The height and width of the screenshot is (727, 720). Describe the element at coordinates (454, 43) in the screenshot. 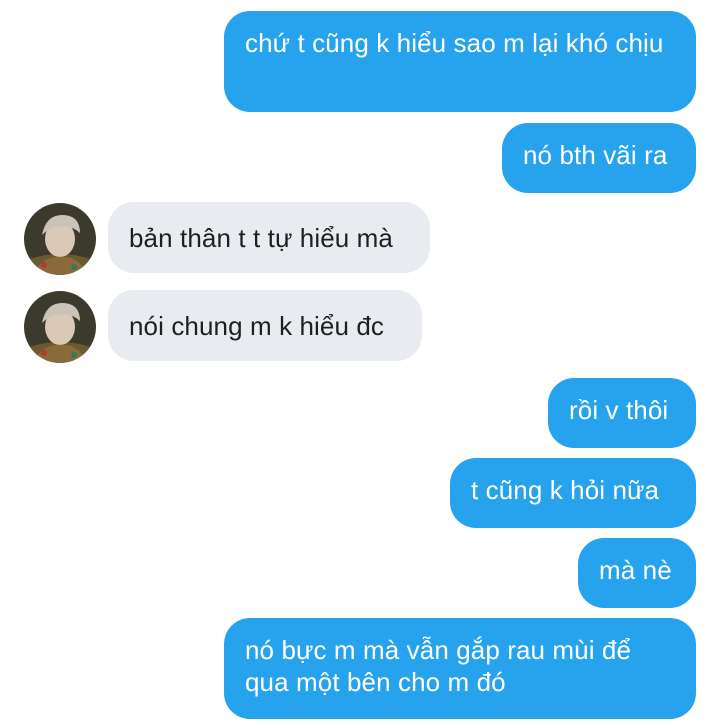

I see `message-text: chứ t cũng k hiểu sao m lại khó chịu` at that location.